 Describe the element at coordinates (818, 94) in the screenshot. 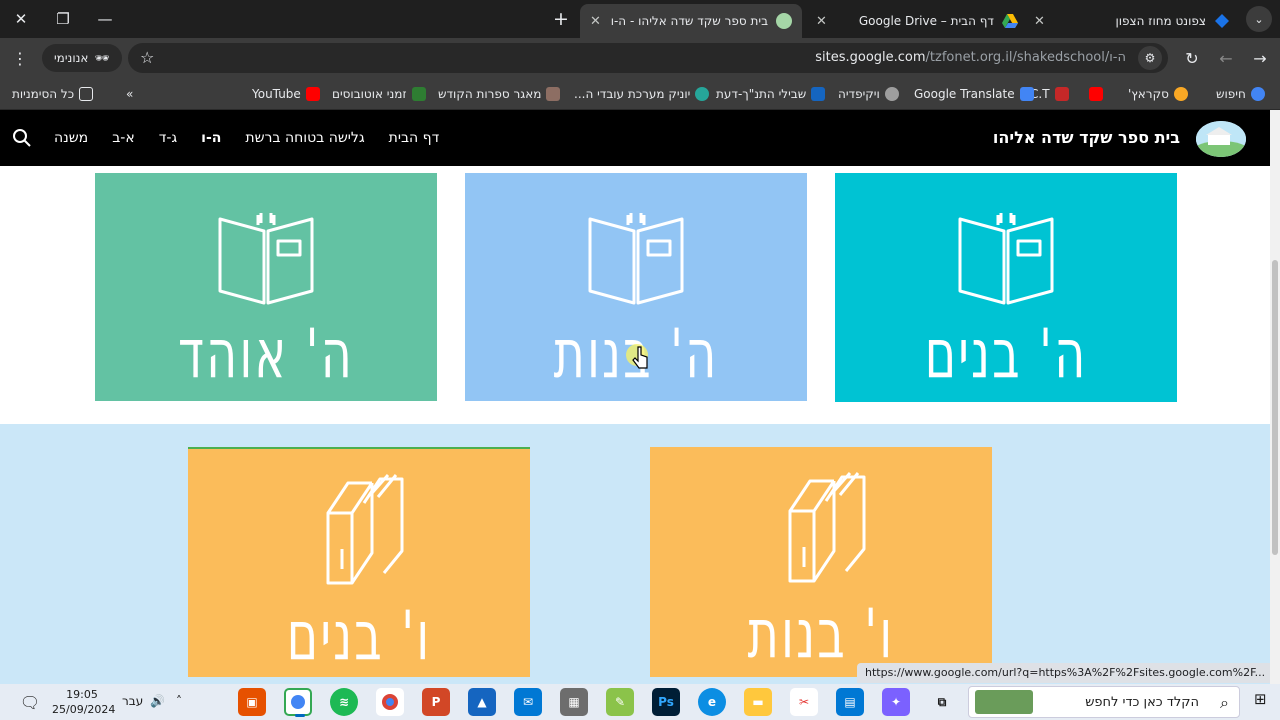

I see `daat-icon` at that location.